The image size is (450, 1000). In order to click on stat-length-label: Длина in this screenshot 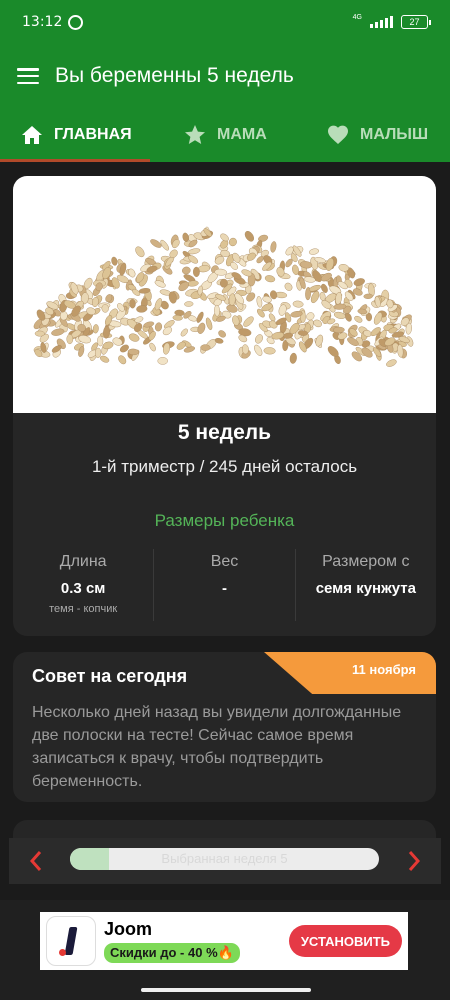, I will do `click(83, 561)`.